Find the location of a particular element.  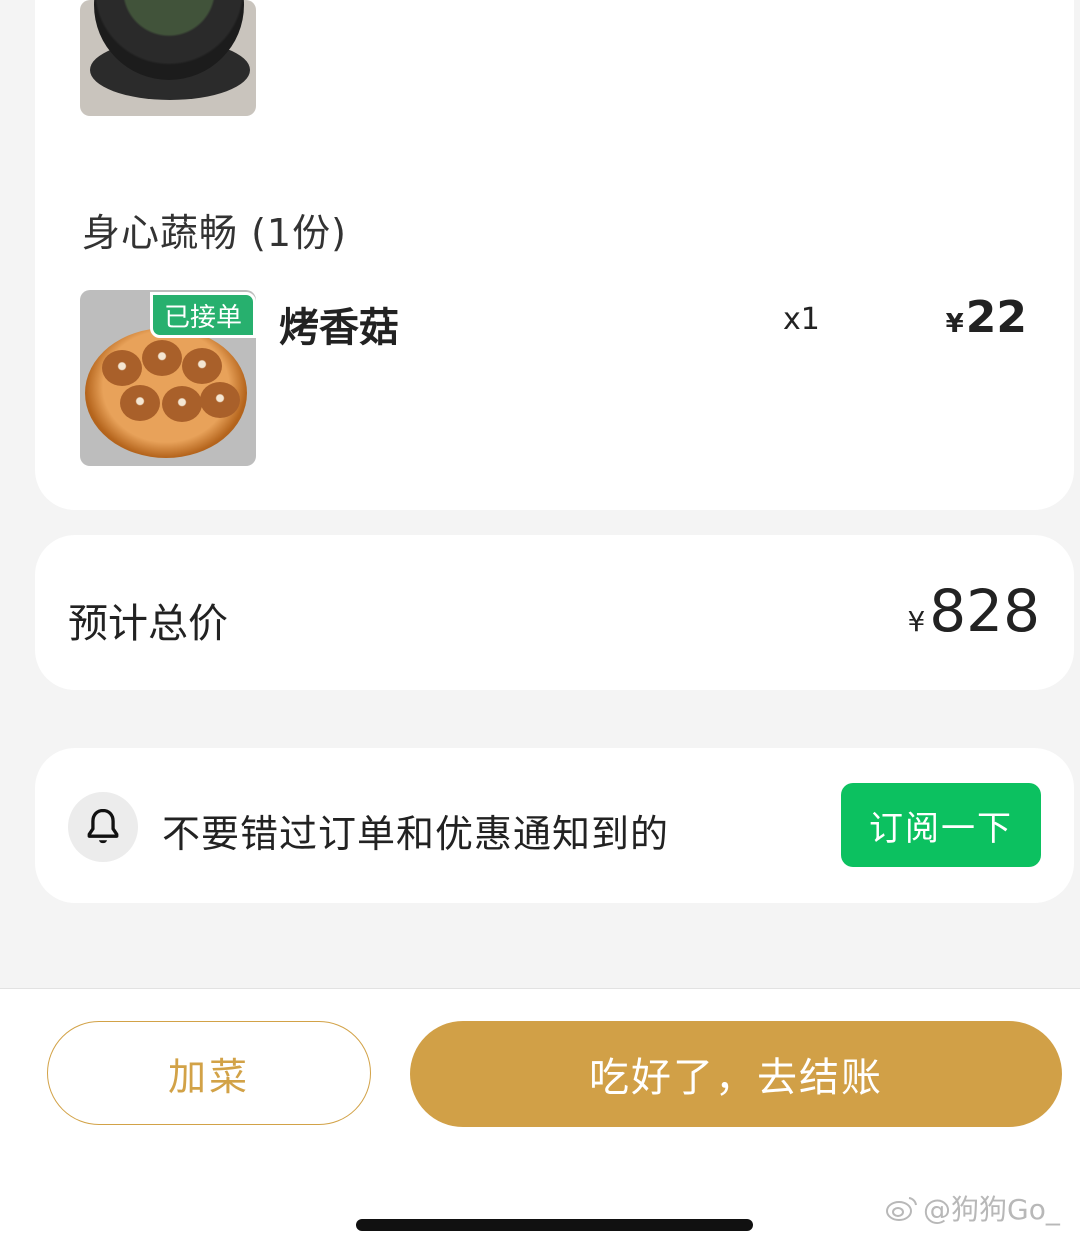

dish-price: ¥22 is located at coordinates (986, 317).